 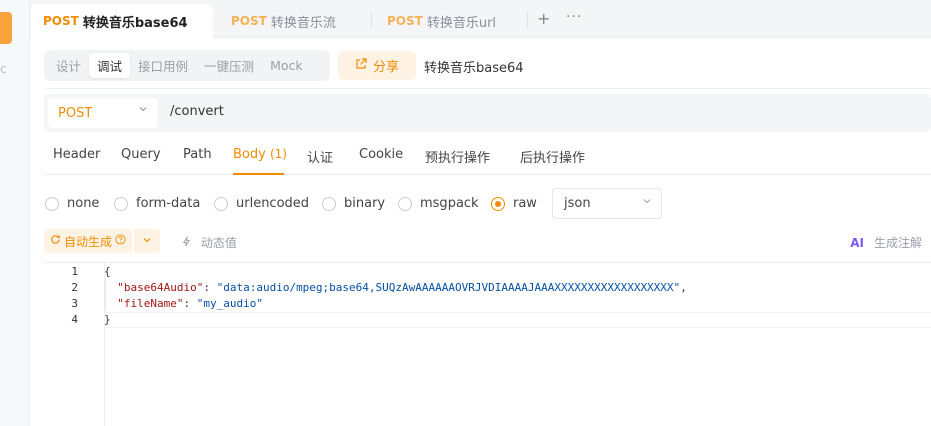 What do you see at coordinates (107, 271) in the screenshot?
I see `code-line-1: {` at bounding box center [107, 271].